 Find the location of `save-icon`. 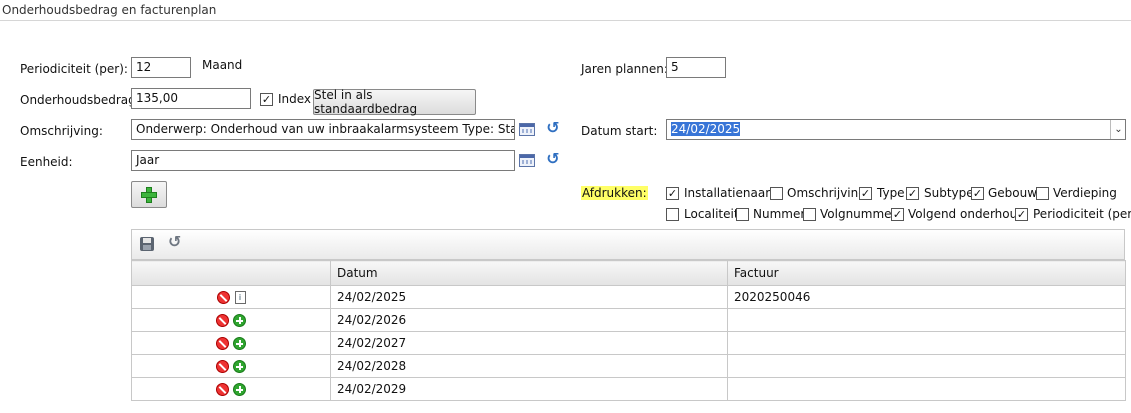

save-icon is located at coordinates (147, 244).